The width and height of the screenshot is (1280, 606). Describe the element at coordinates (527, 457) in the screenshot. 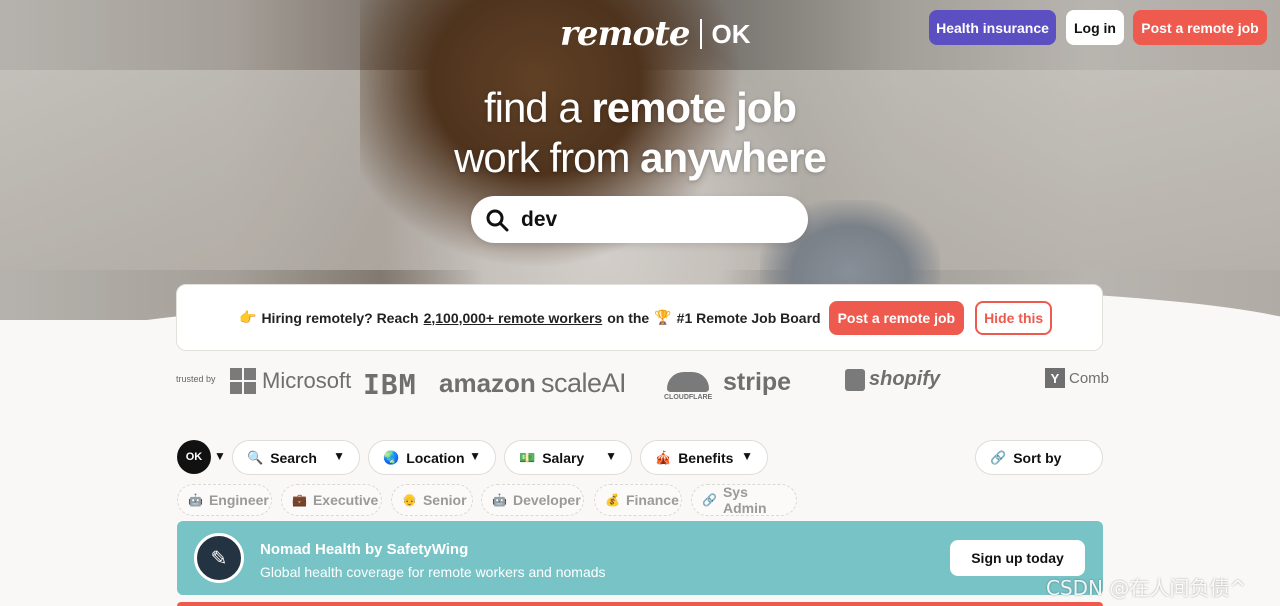

I see `money-icon: 💵` at that location.